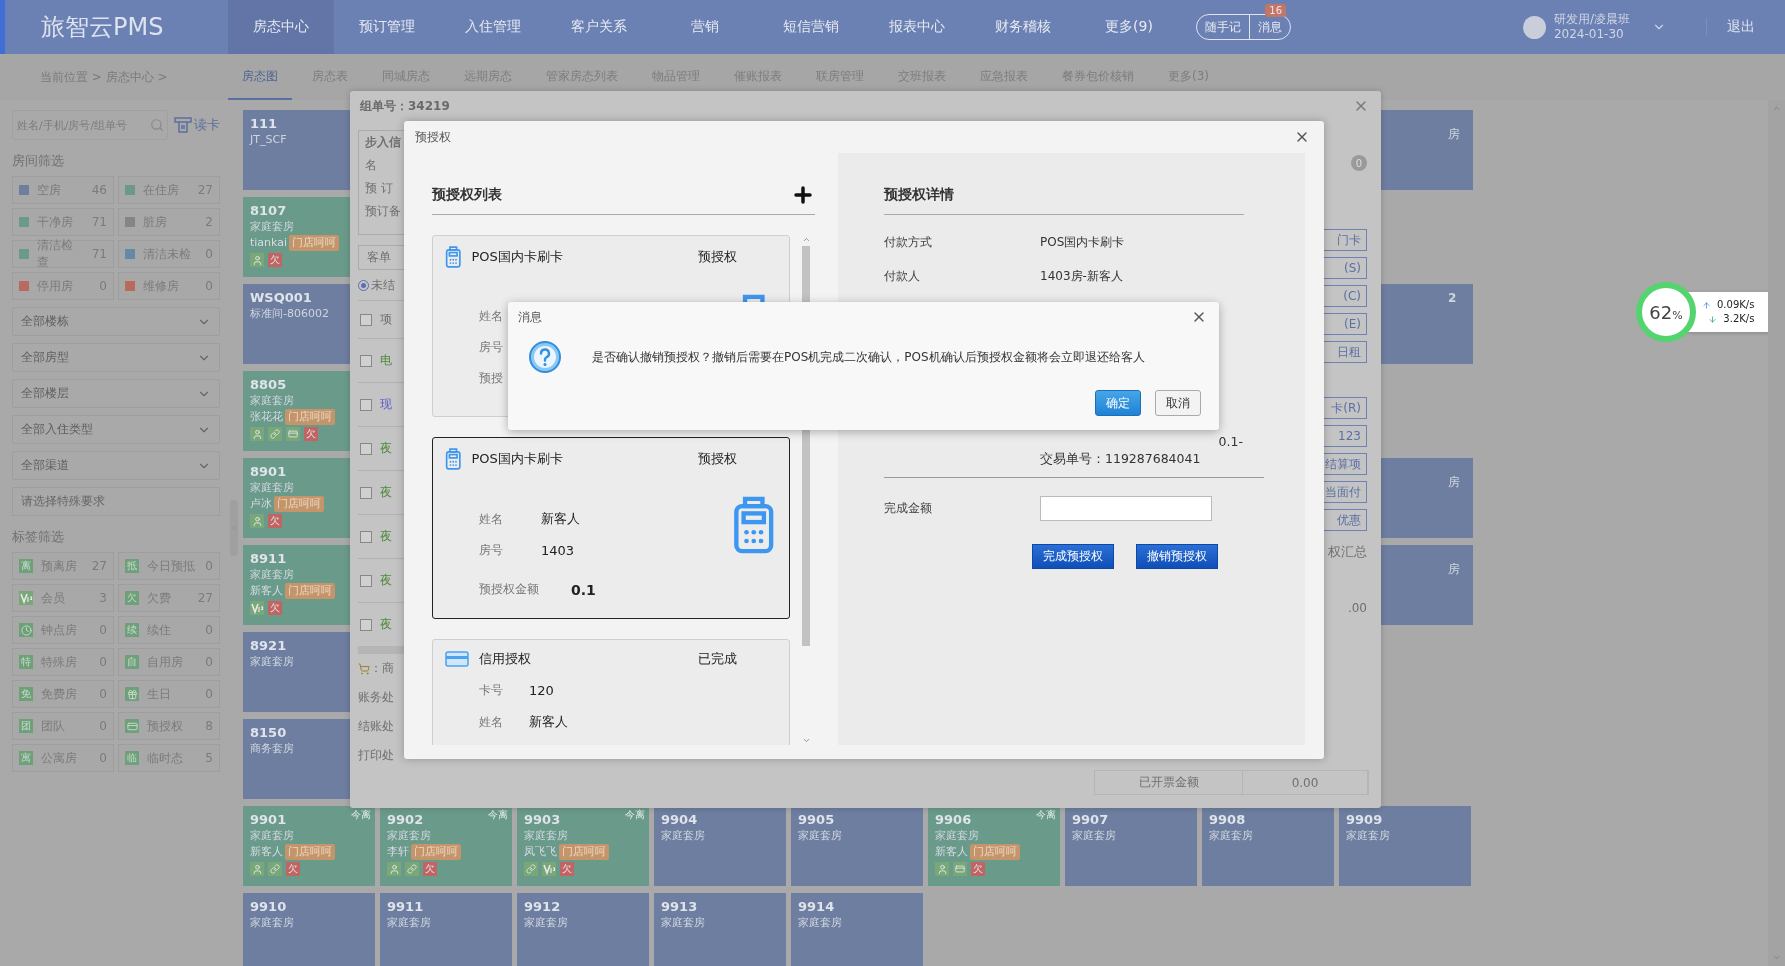  What do you see at coordinates (309, 846) in the screenshot?
I see `room-tile: 9901 今离 家庭套房 新客人 门店呵呵 欠` at bounding box center [309, 846].